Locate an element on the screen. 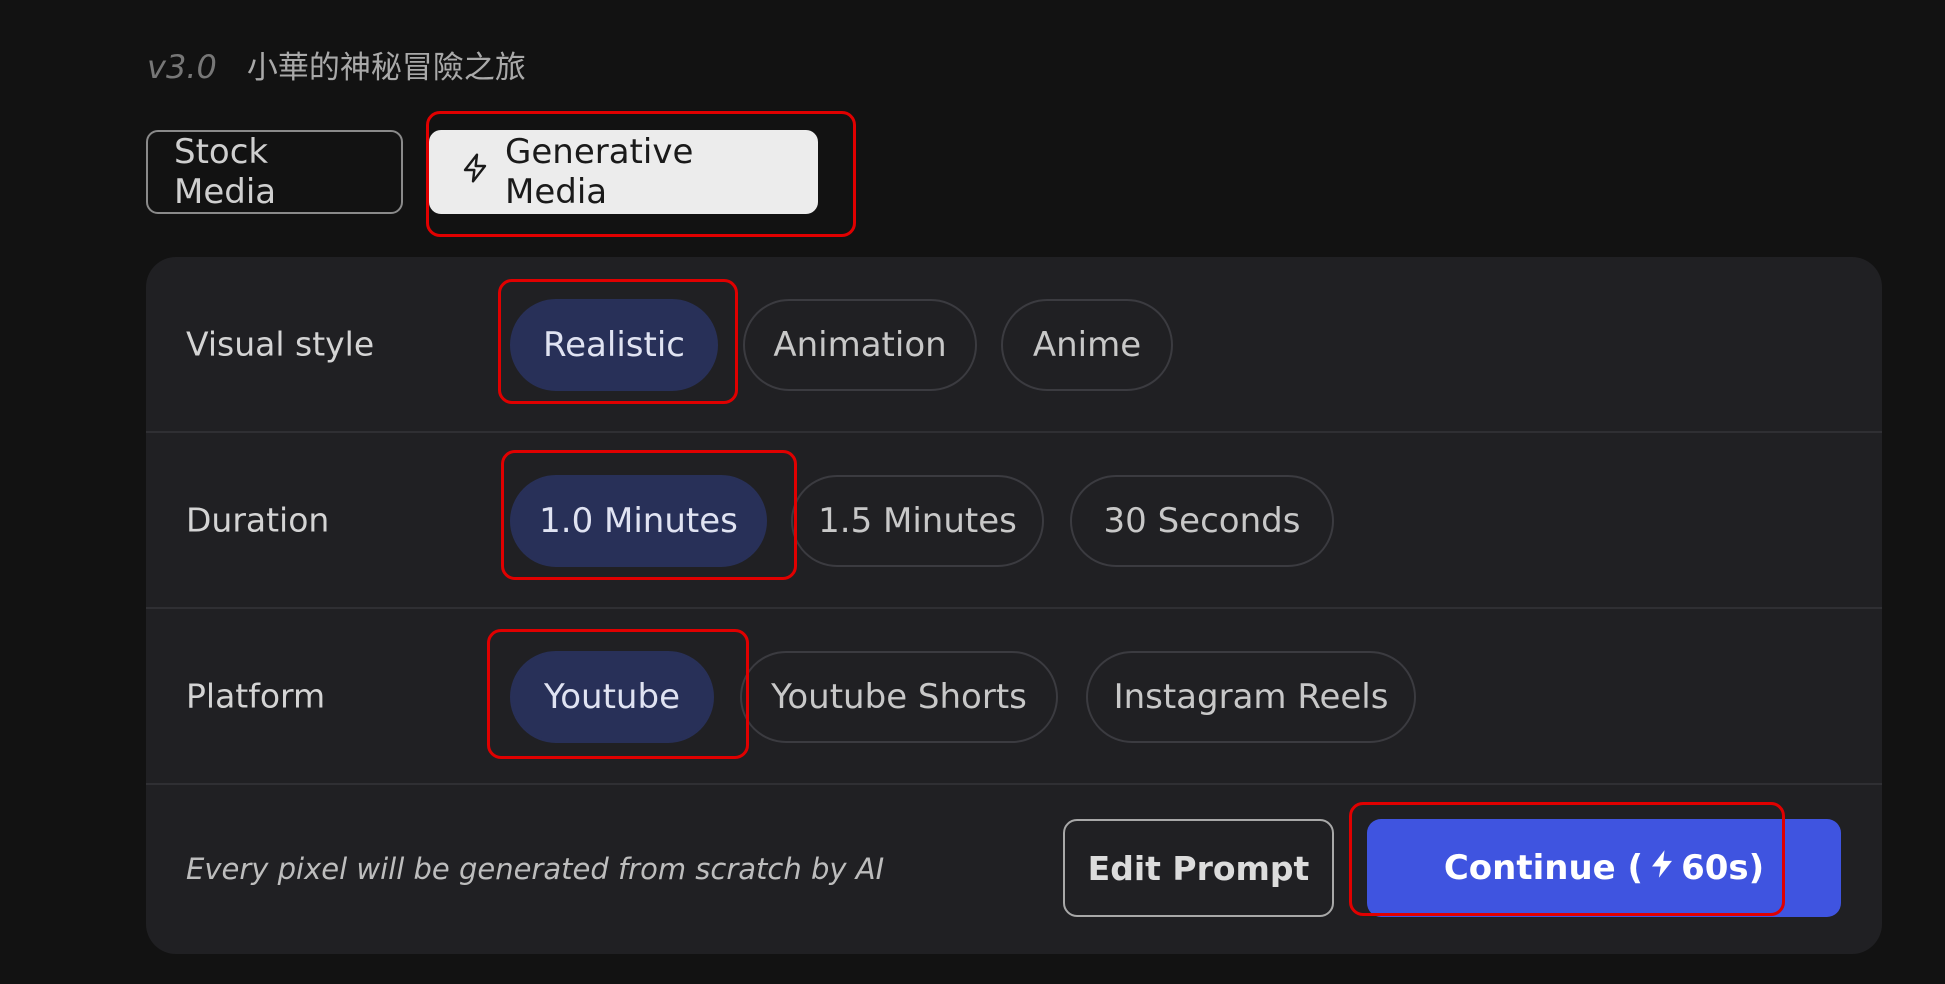 Image resolution: width=1945 pixels, height=984 pixels. continue-label: Continue ( is located at coordinates (1543, 868).